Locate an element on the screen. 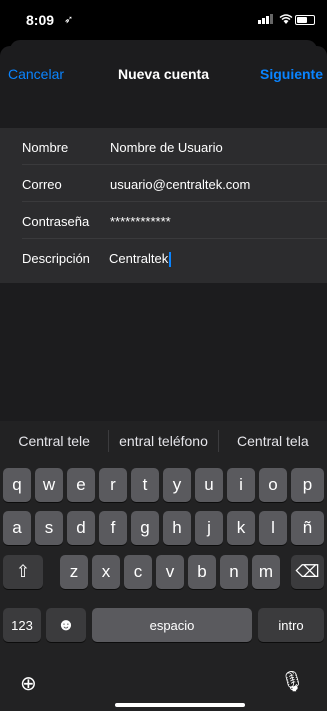 This screenshot has height=711, width=327. password-field: Contraseña ************ is located at coordinates (163, 220).